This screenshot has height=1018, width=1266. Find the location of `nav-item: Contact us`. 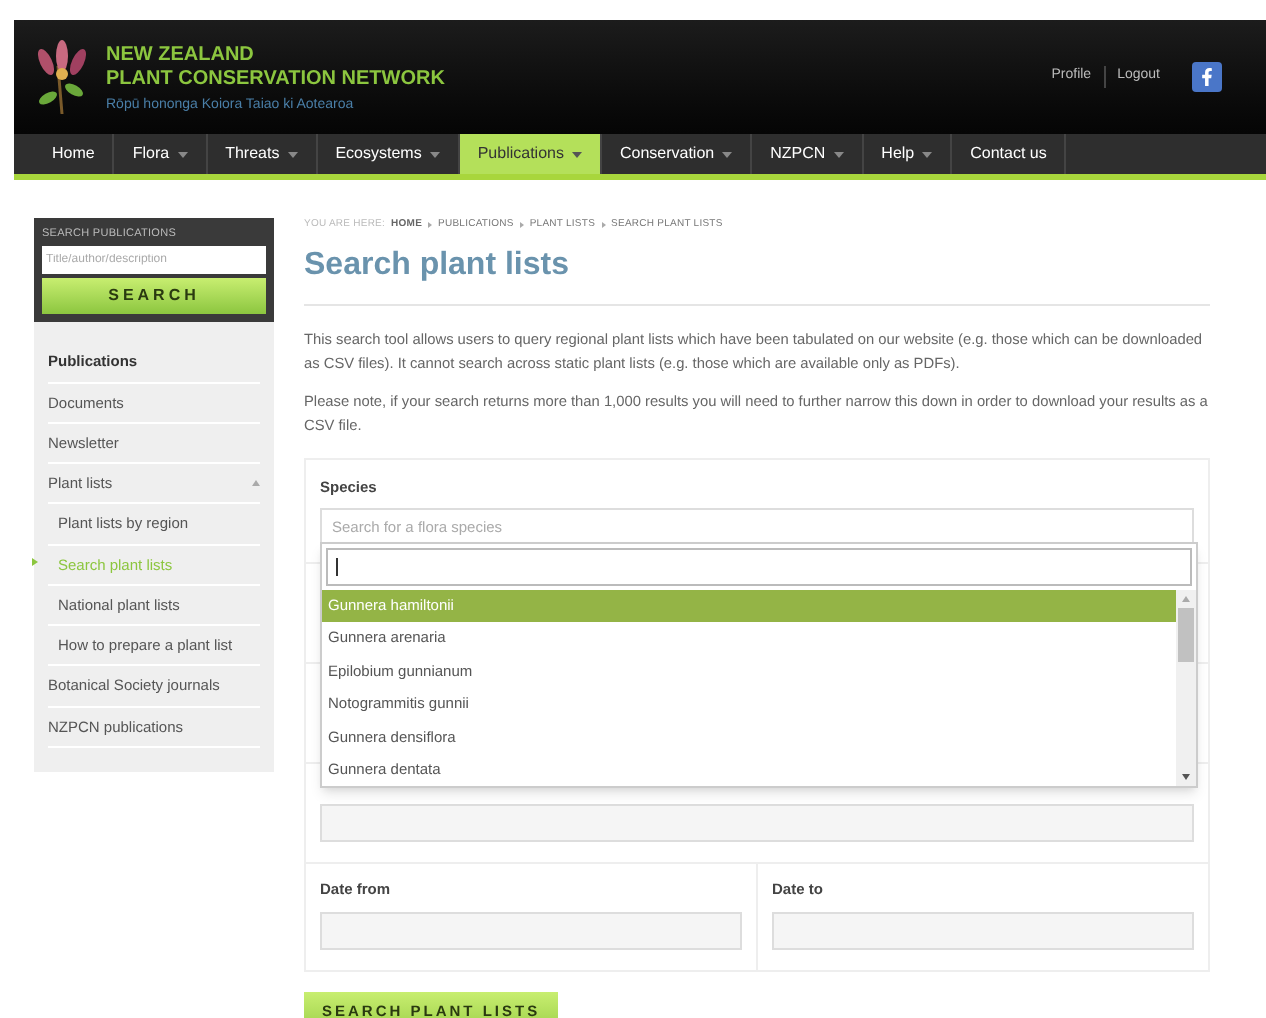

nav-item: Contact us is located at coordinates (1009, 154).